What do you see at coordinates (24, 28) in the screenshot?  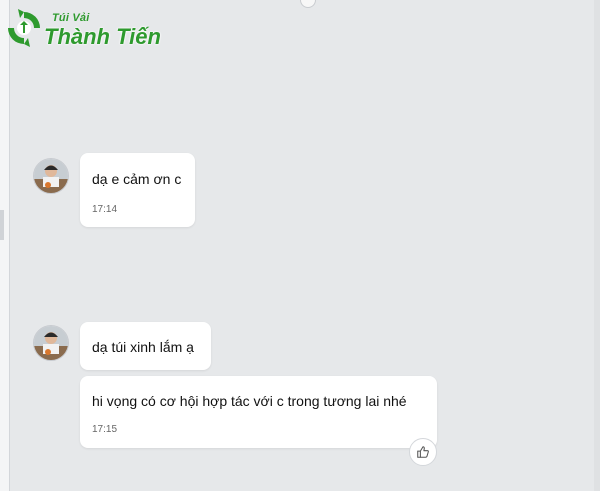 I see `recycle-arrows-icon` at bounding box center [24, 28].